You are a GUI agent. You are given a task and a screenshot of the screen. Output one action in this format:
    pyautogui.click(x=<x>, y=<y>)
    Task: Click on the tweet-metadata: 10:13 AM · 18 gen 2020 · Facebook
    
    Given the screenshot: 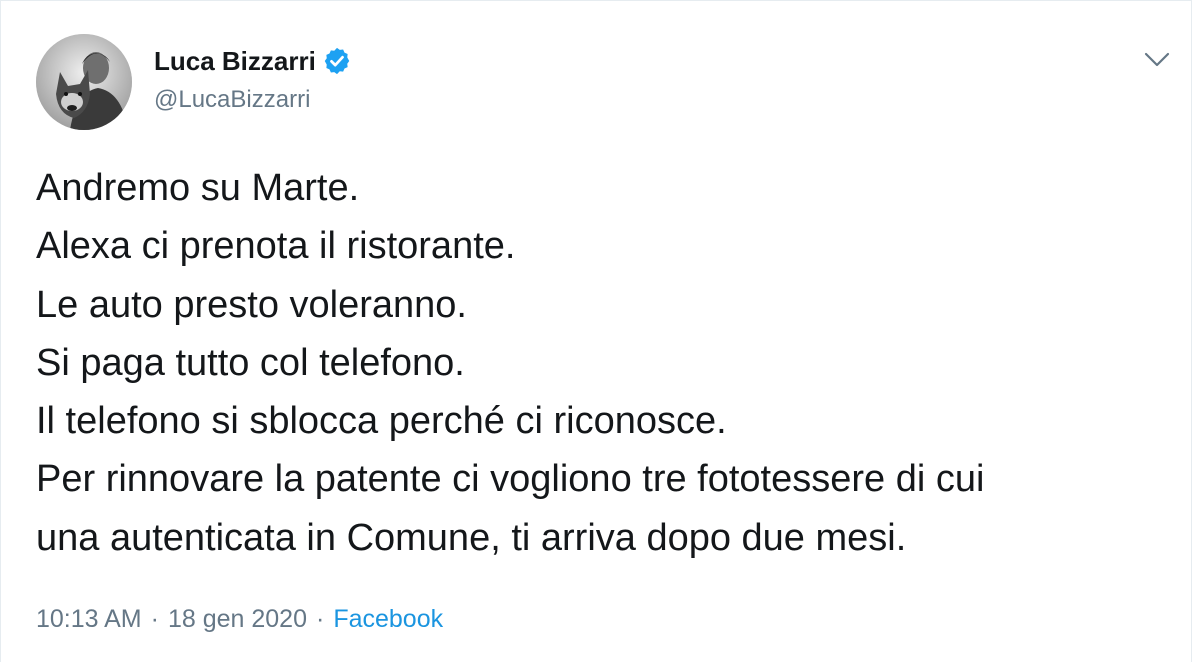 What is the action you would take?
    pyautogui.click(x=239, y=619)
    